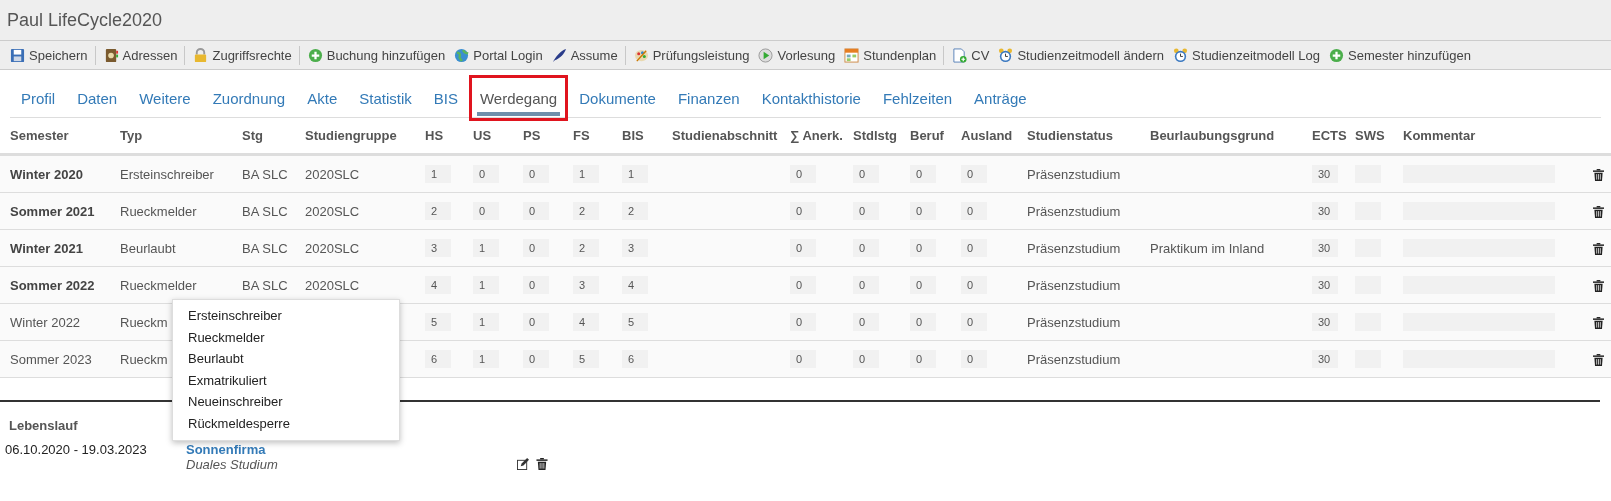 This screenshot has width=1611, height=501. I want to click on toolbar-button: Studienzeitmodell Log, so click(1246, 55).